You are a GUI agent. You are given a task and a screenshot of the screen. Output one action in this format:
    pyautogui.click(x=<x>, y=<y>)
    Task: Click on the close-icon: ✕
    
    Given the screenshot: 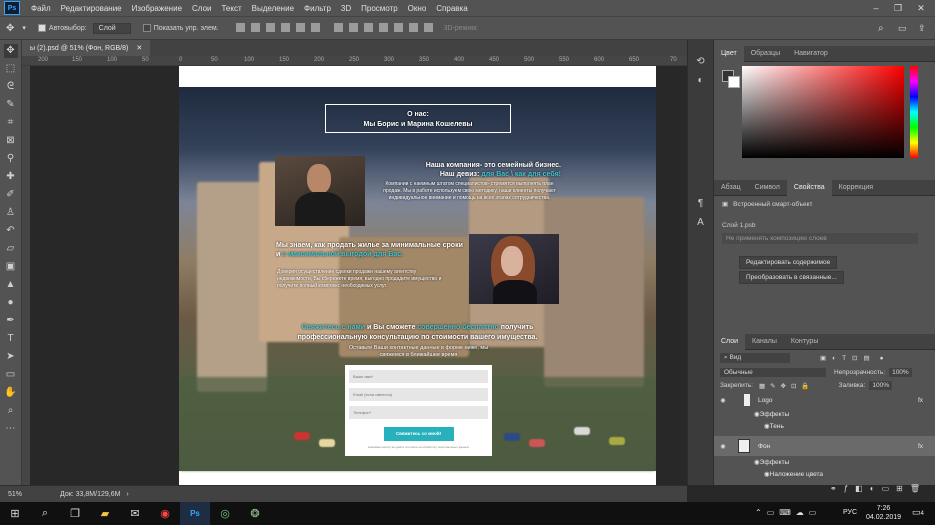 What is the action you would take?
    pyautogui.click(x=921, y=8)
    